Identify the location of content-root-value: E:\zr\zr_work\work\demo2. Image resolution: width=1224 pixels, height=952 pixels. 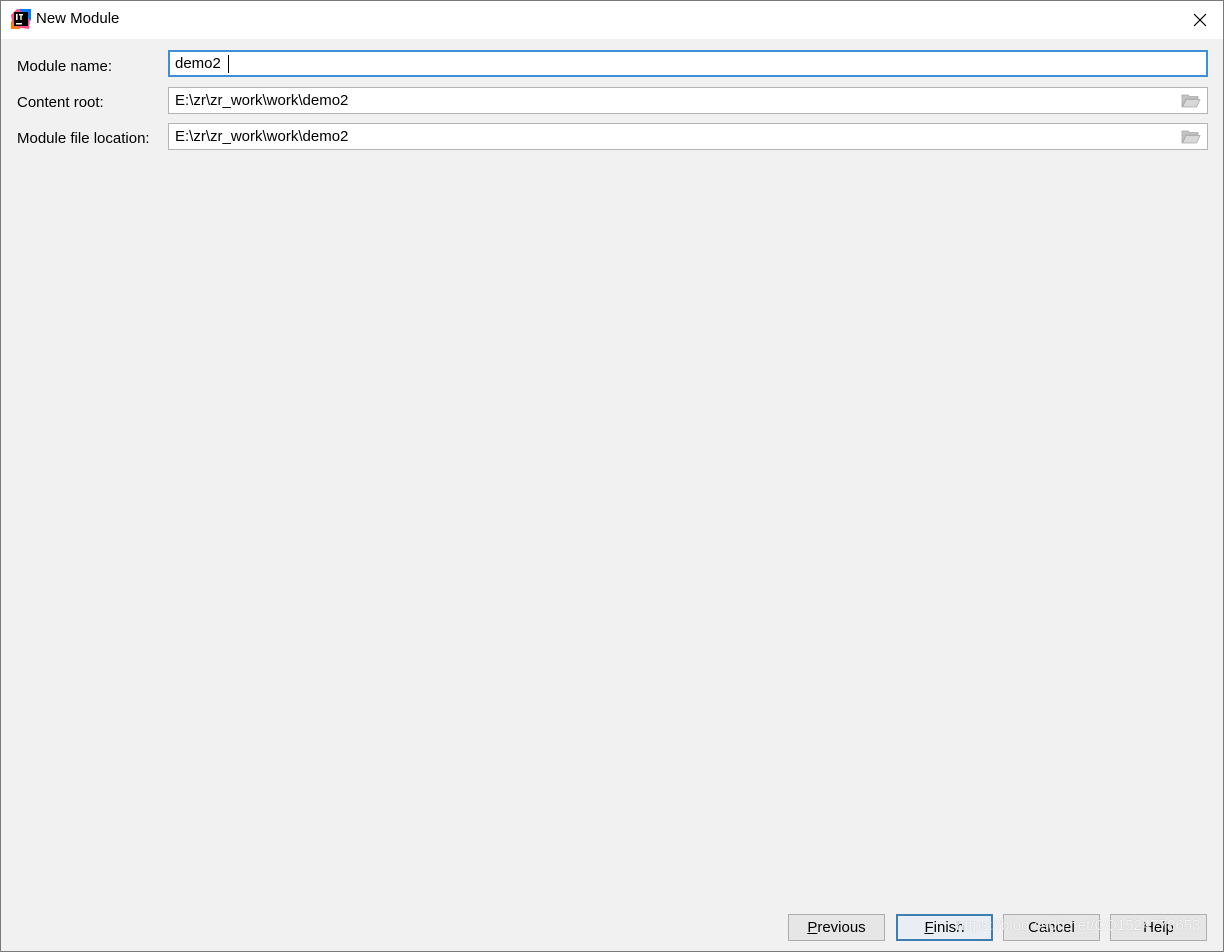
(262, 100).